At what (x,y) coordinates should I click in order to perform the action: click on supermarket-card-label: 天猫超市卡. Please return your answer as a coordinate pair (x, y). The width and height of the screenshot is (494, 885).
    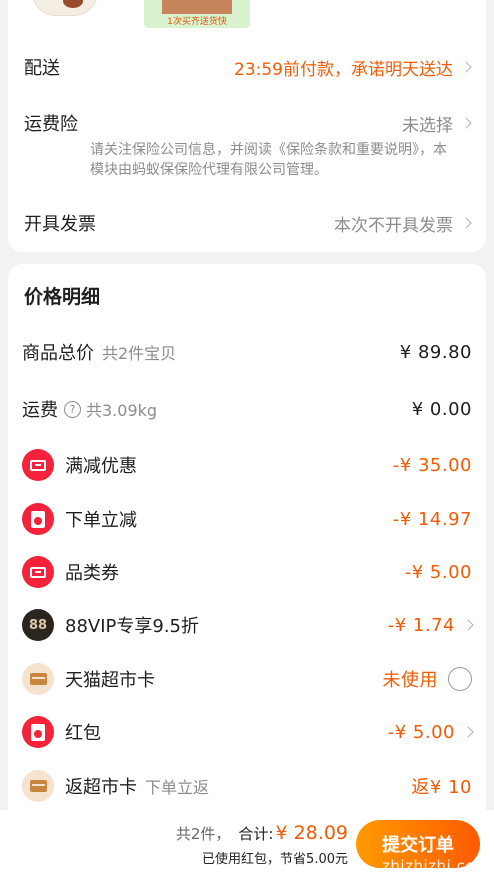
    Looking at the image, I should click on (110, 680).